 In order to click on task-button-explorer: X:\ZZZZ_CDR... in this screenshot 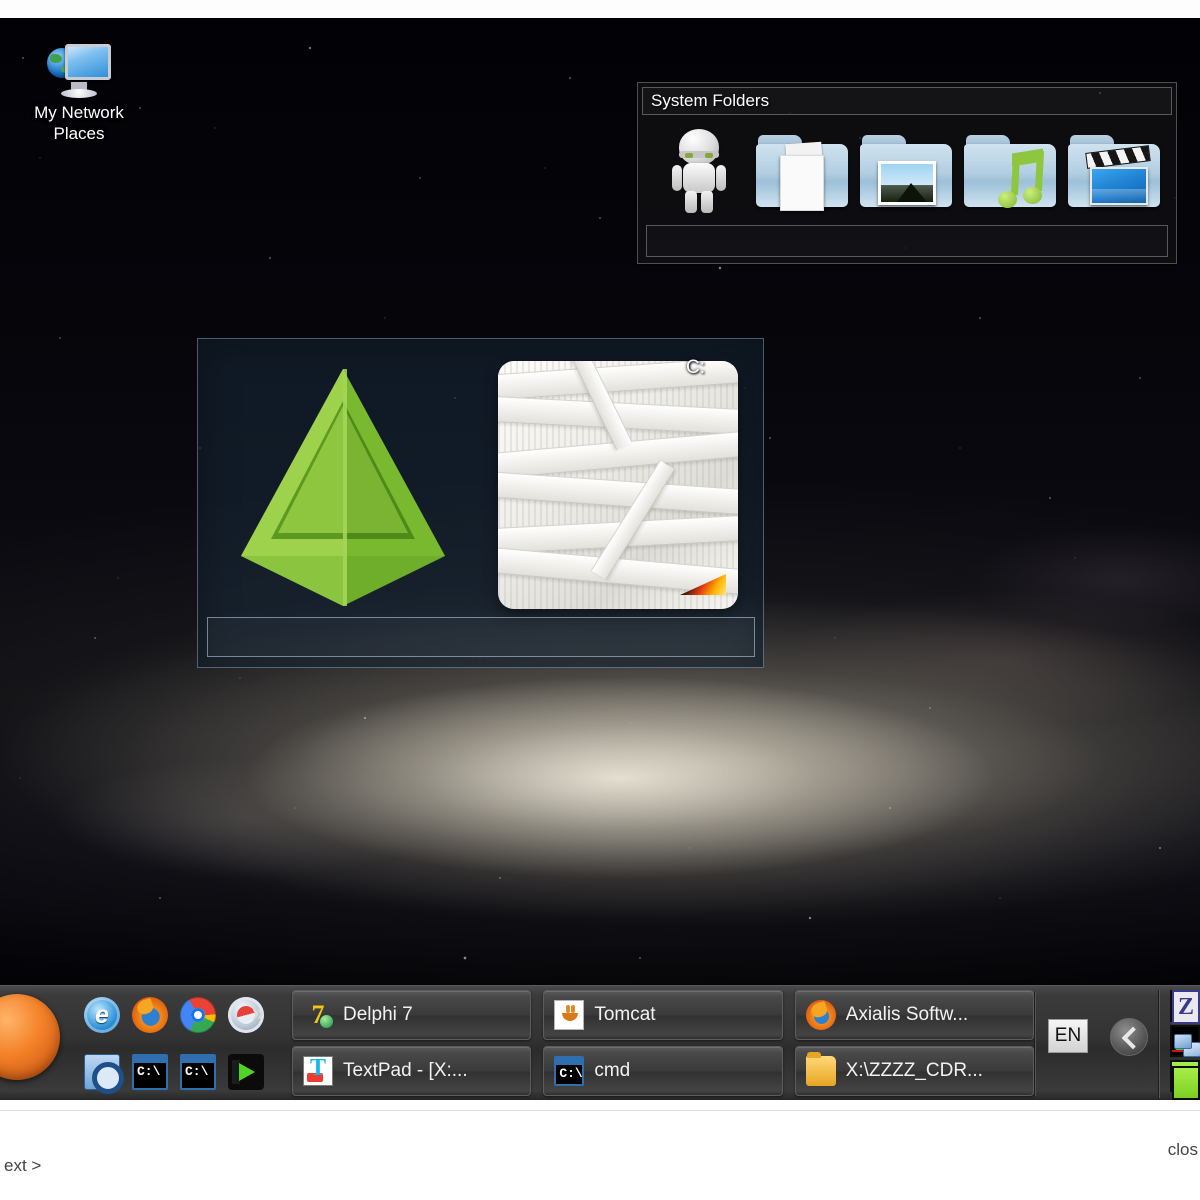, I will do `click(914, 1071)`.